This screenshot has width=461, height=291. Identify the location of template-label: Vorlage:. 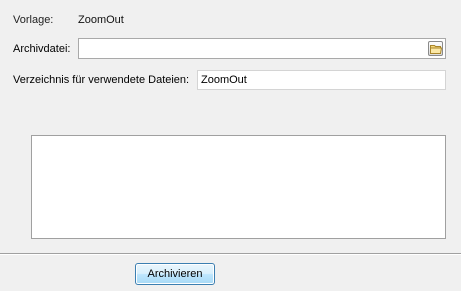
(33, 20).